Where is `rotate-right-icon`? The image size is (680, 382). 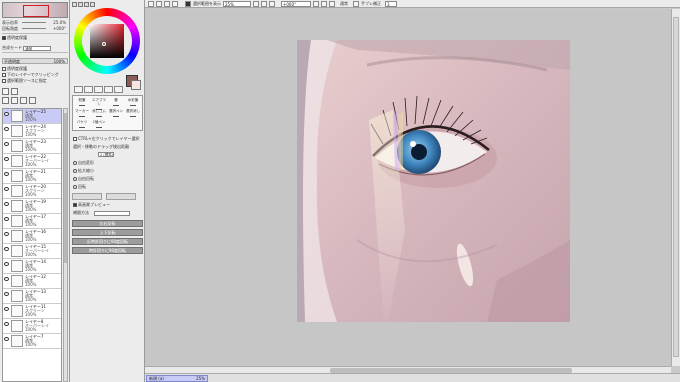 rotate-right-icon is located at coordinates (324, 4).